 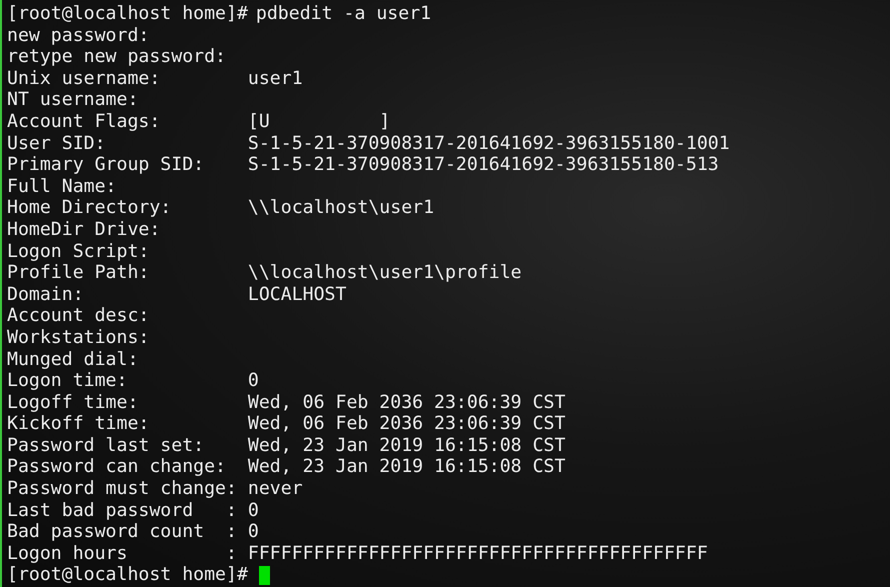 I want to click on field-label: NT username:, so click(x=72, y=100).